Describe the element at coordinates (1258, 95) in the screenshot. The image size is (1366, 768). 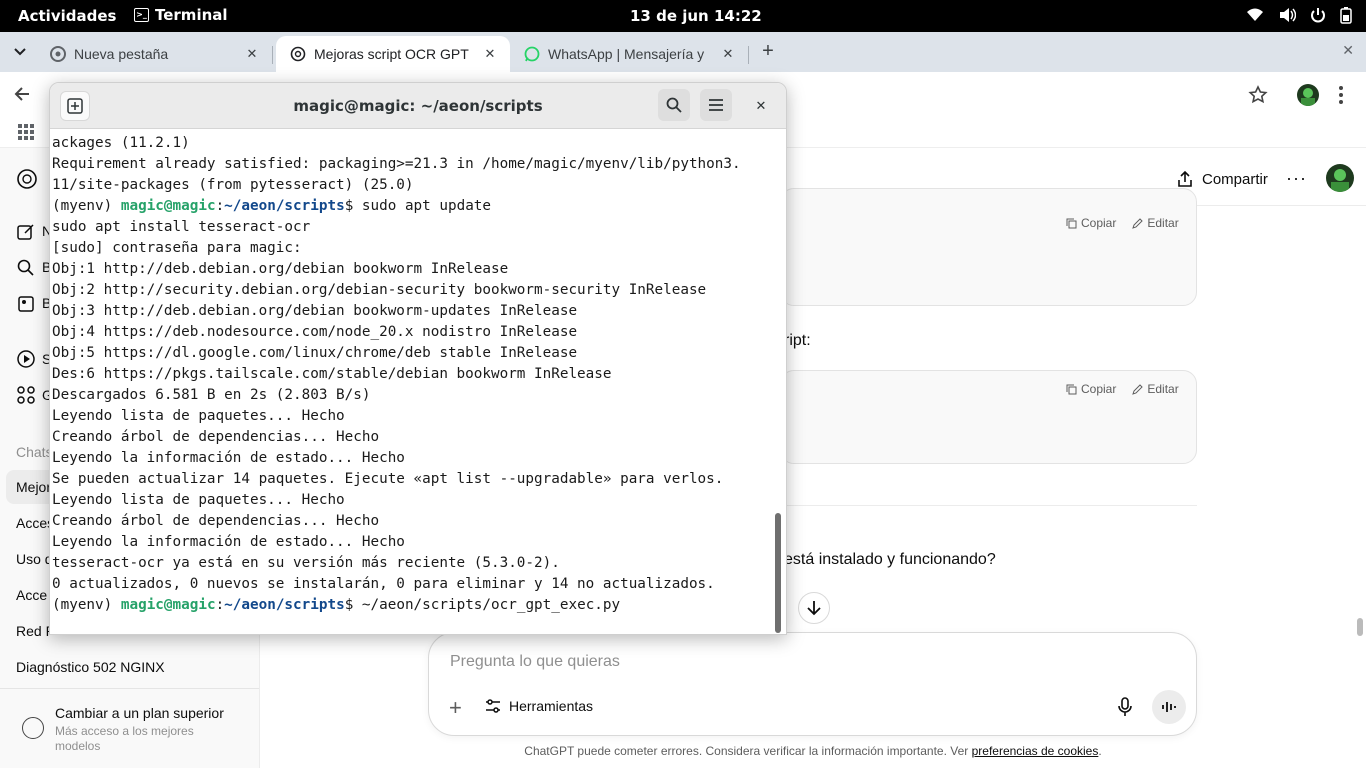
I see `bookmark-star-icon` at that location.